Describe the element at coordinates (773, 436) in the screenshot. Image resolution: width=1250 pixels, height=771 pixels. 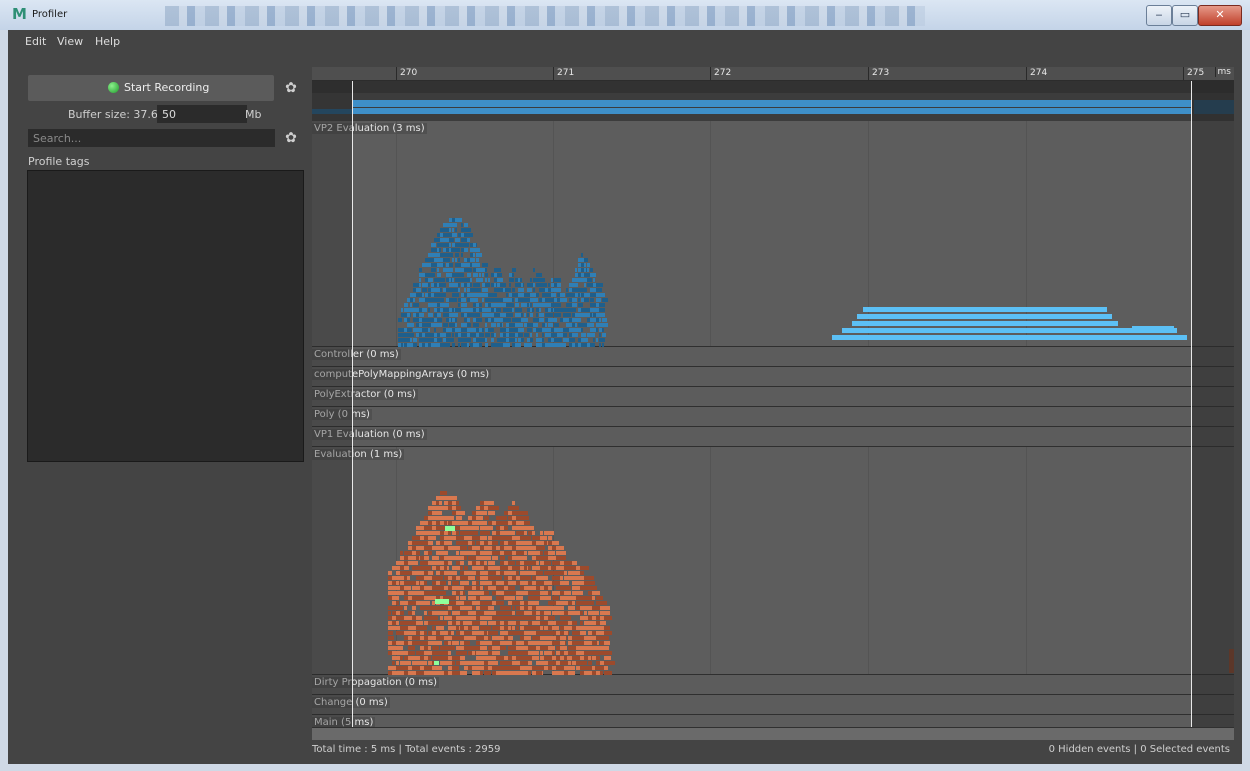
I see `category-row-vp1-evaluation: VP1 Evaluation (0 ms)` at that location.